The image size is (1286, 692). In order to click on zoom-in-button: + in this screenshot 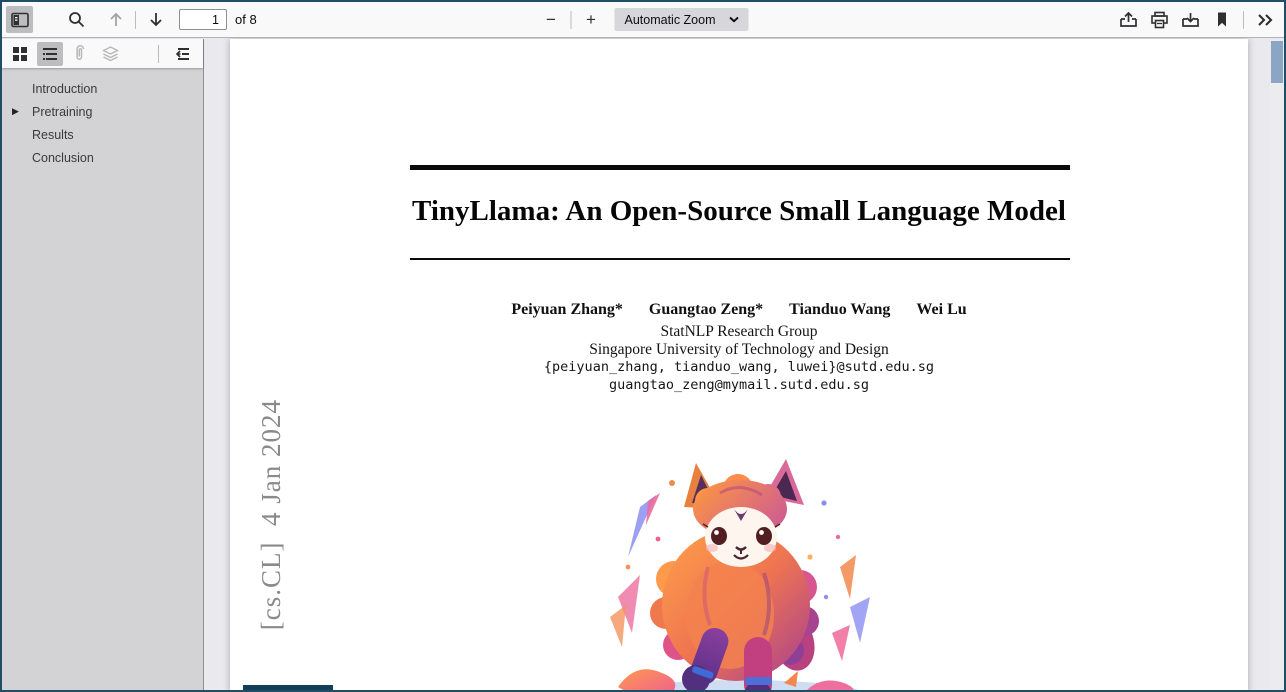, I will do `click(591, 19)`.